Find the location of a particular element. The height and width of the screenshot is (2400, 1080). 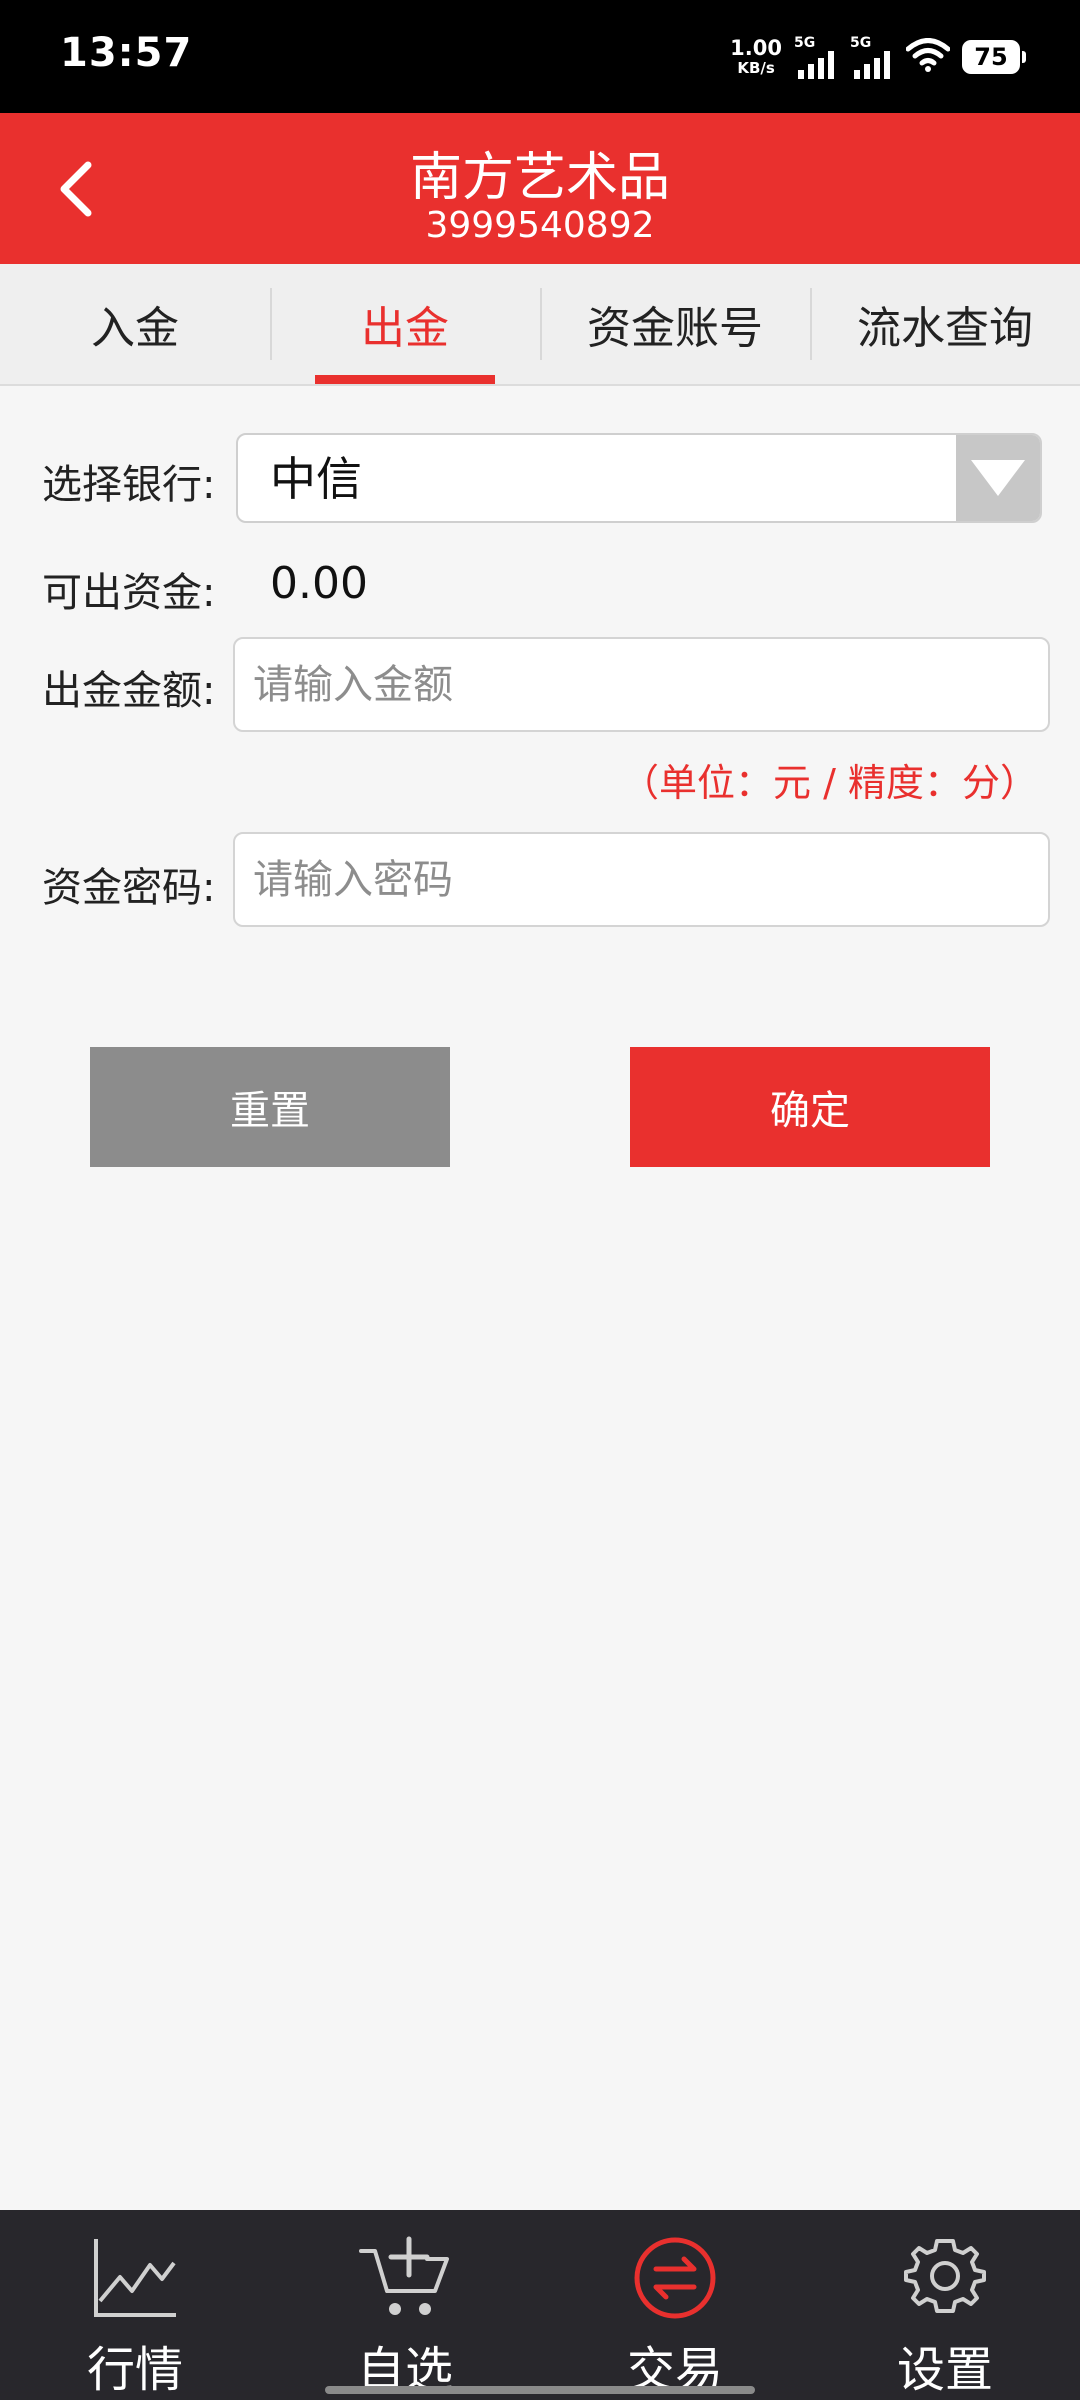

fund-password-input is located at coordinates (641, 879).